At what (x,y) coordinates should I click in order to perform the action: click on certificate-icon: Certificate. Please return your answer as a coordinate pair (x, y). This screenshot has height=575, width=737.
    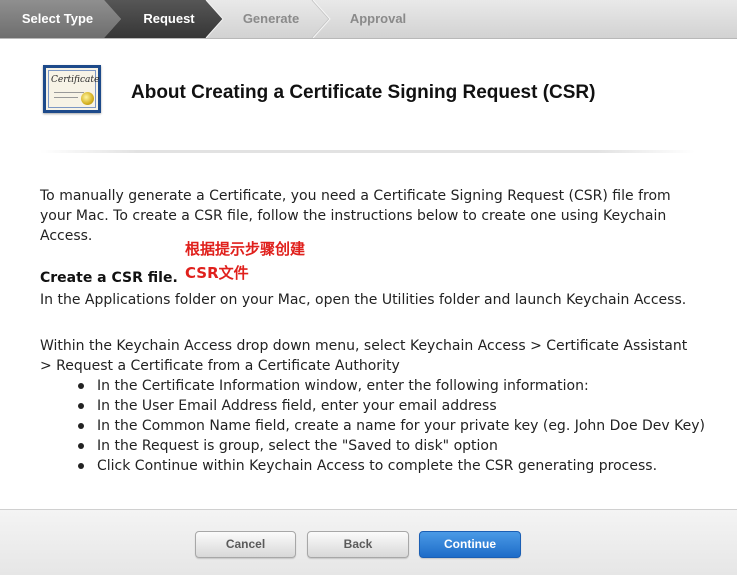
    Looking at the image, I should click on (72, 89).